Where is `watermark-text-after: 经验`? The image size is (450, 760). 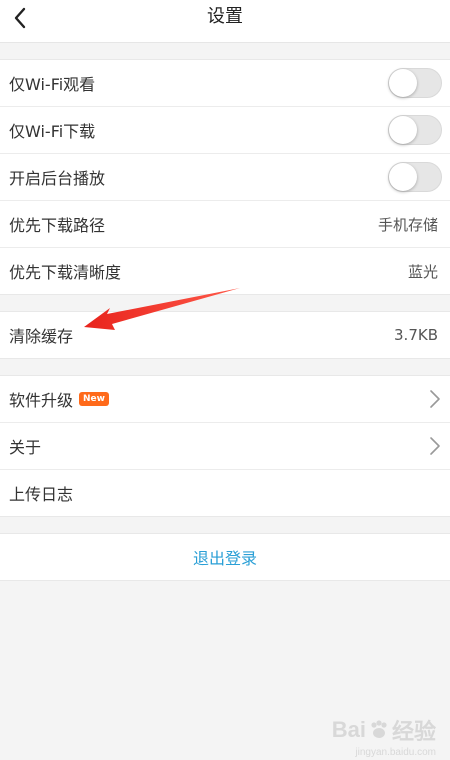
watermark-text-after: 经验 is located at coordinates (413, 731).